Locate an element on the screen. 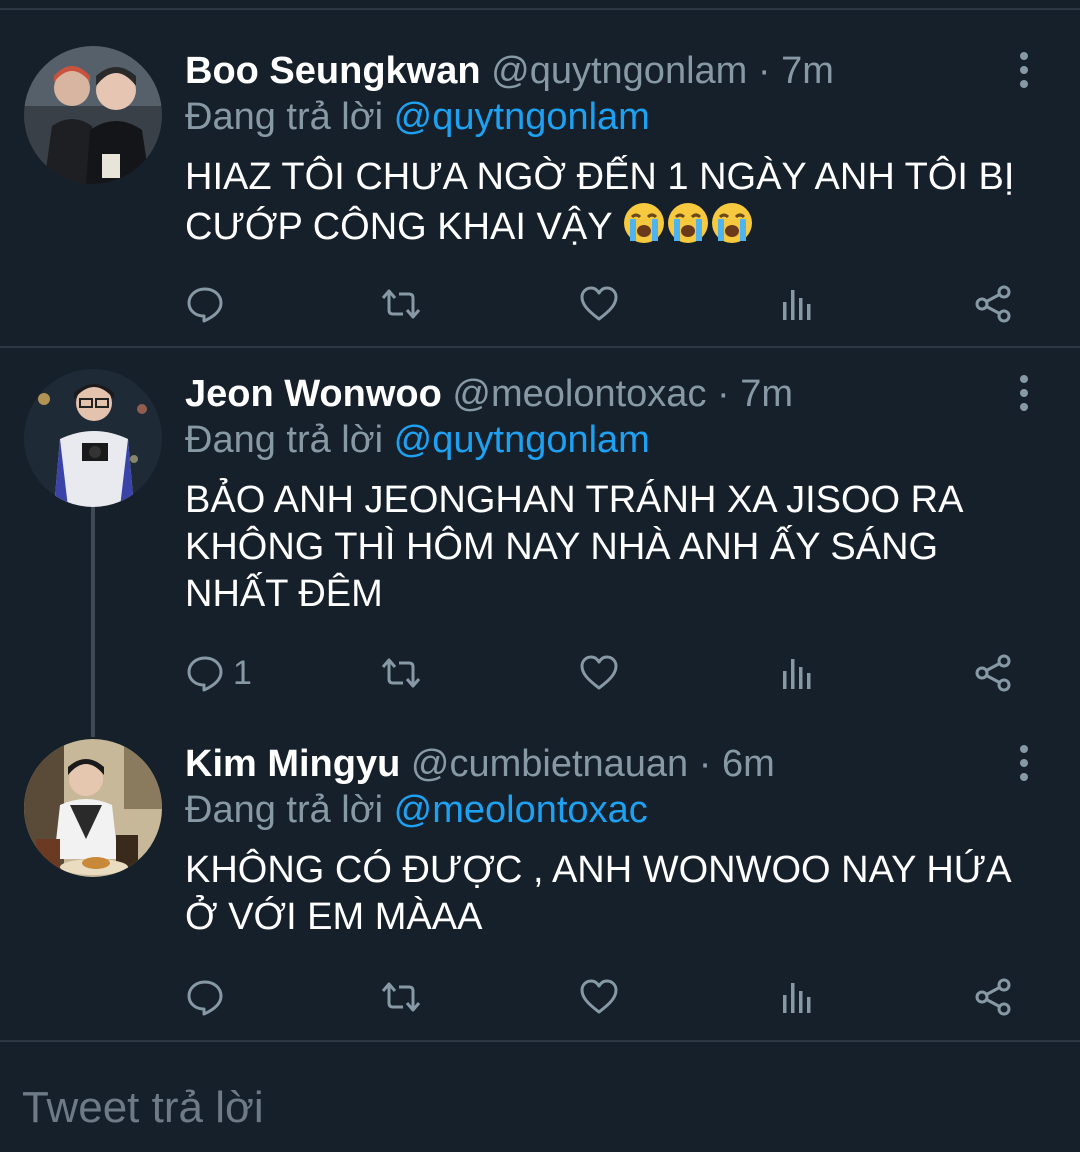 The height and width of the screenshot is (1152, 1080). replying-to: Đang trả lời @meolontoxac is located at coordinates (602, 810).